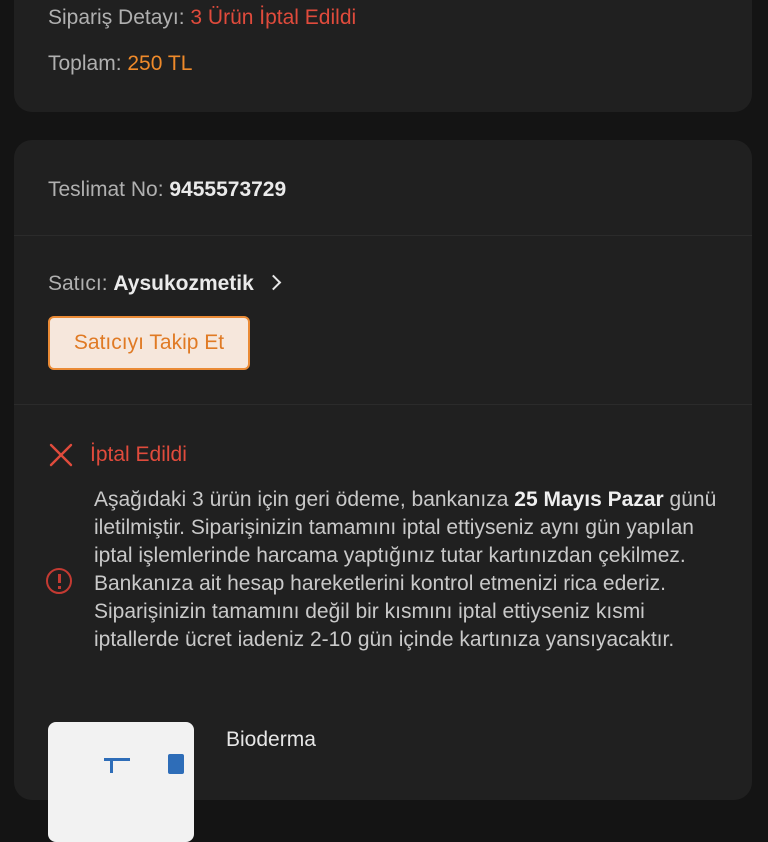  What do you see at coordinates (273, 282) in the screenshot?
I see `chevron-right-icon` at bounding box center [273, 282].